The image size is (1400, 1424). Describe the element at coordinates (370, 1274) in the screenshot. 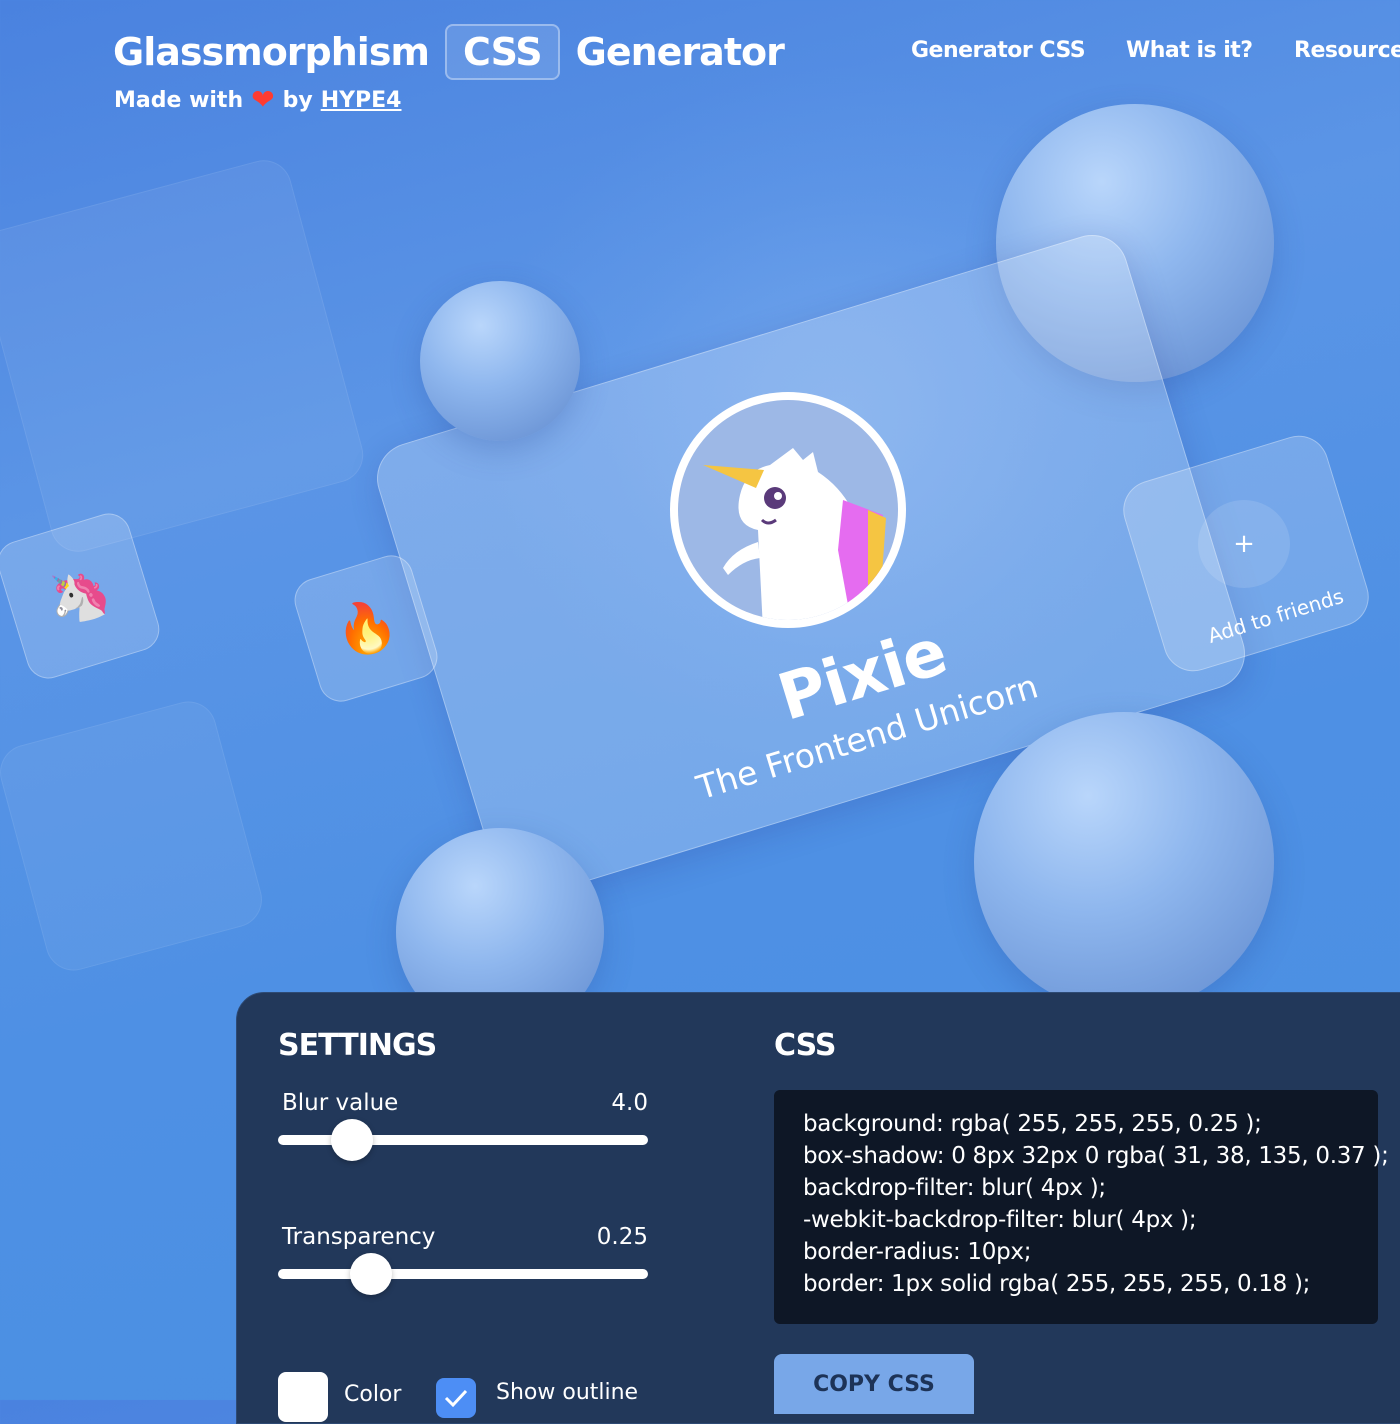

I see `transparency-slider-thumb` at that location.